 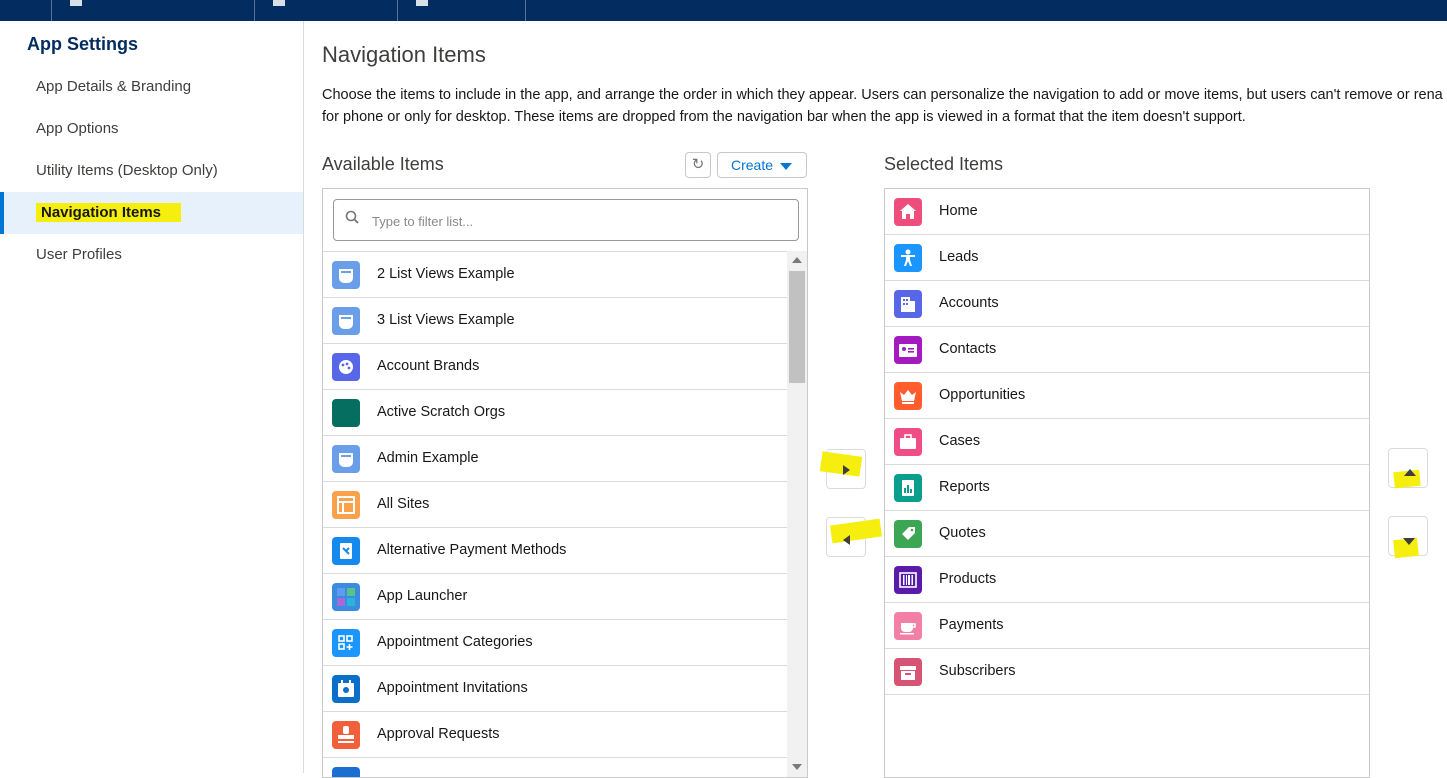 I want to click on list-item-label: App Launcher, so click(x=422, y=596).